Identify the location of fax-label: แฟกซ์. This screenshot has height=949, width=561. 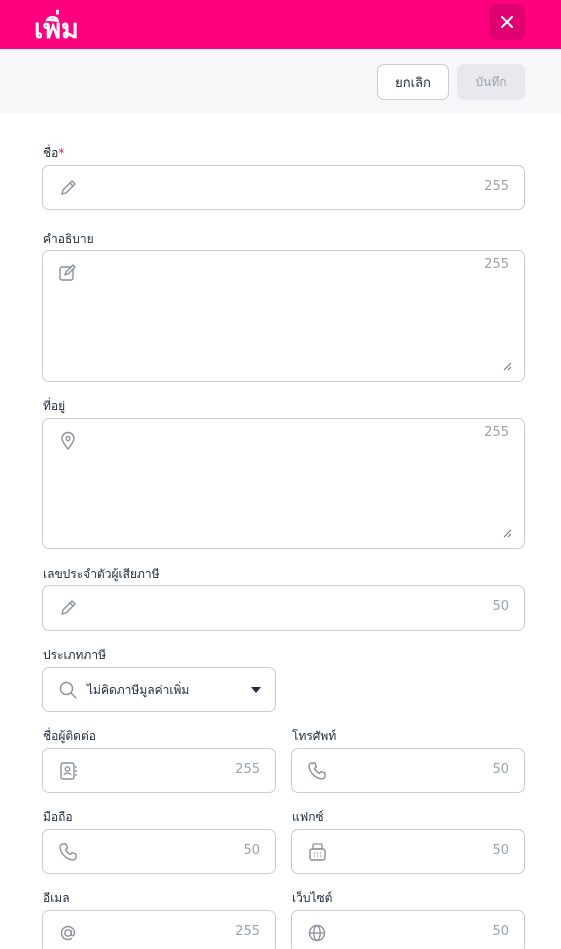
(308, 817).